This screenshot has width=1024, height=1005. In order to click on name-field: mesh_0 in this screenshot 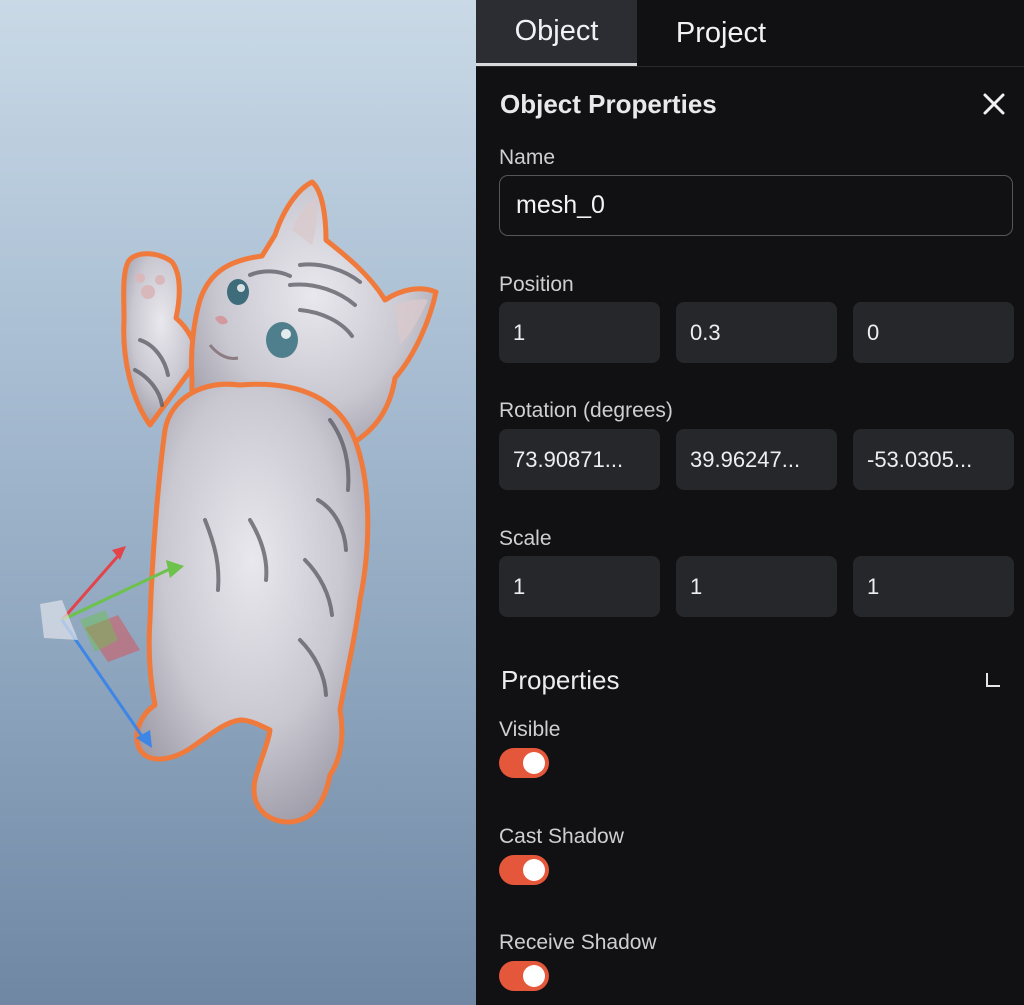, I will do `click(756, 205)`.